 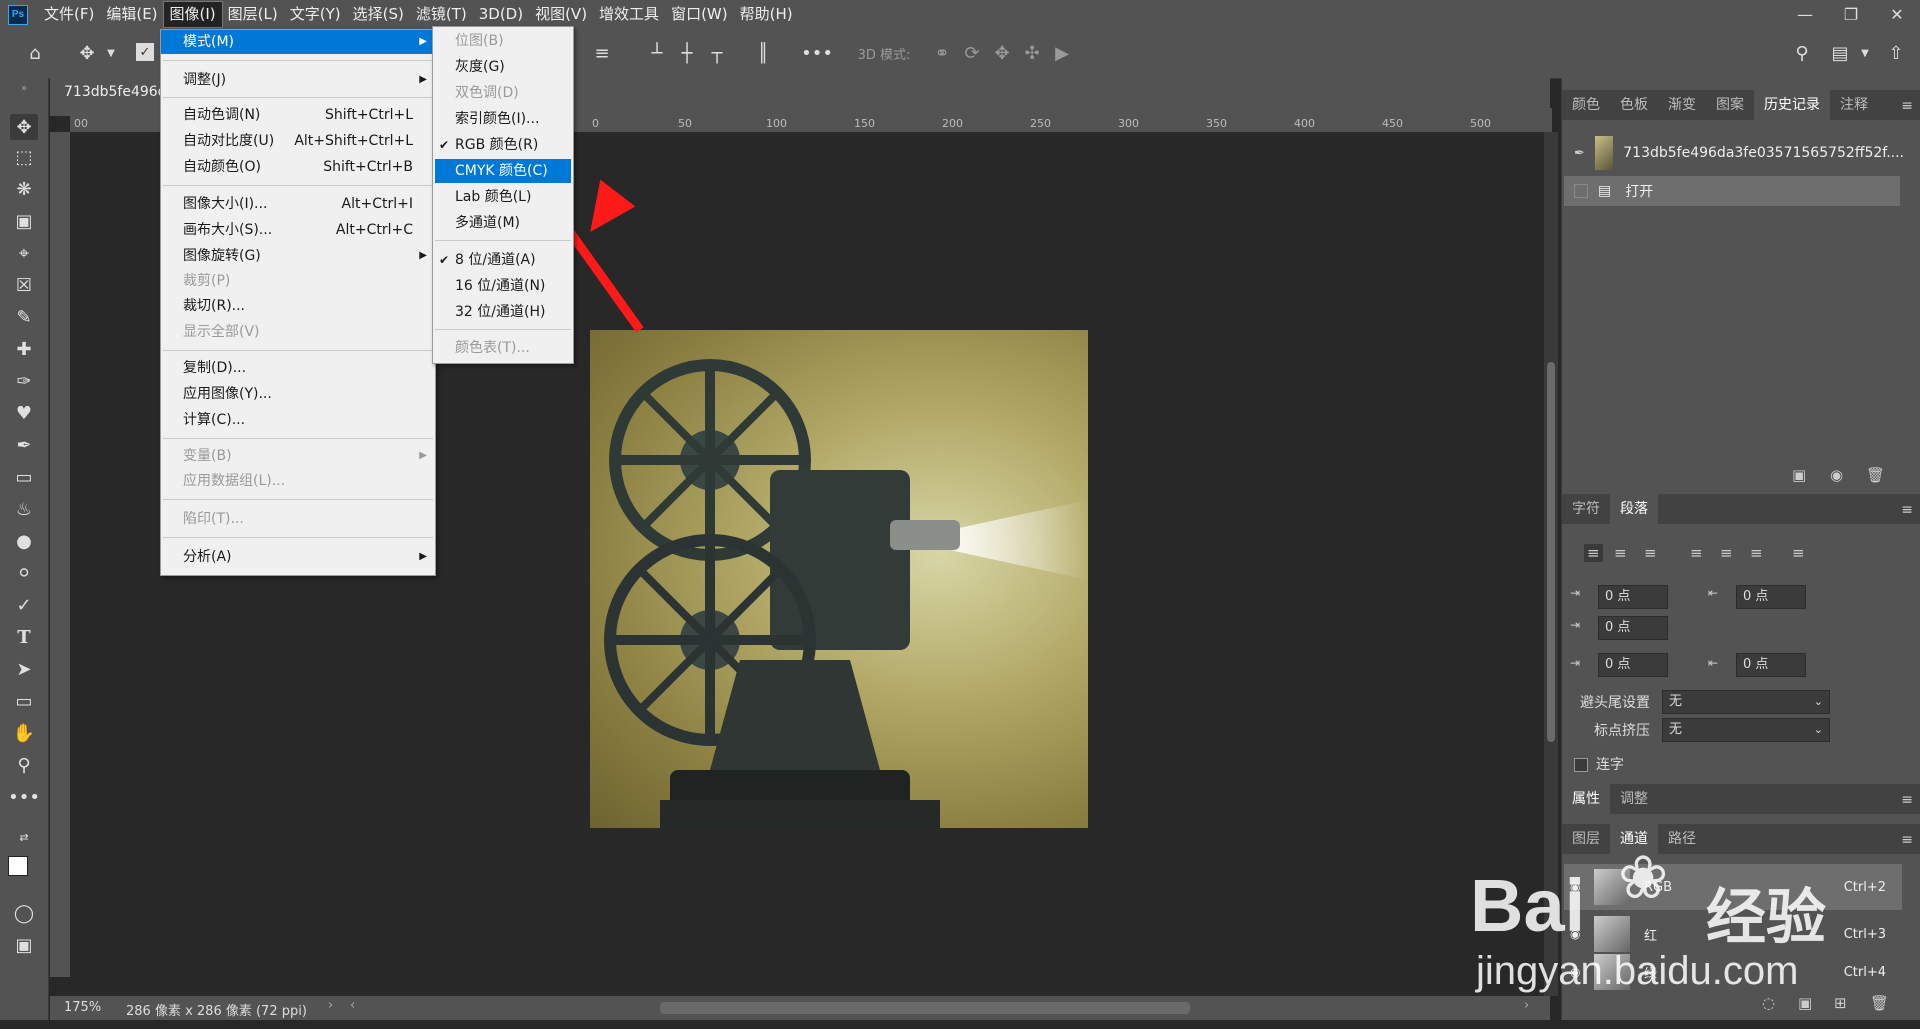 What do you see at coordinates (24, 445) in the screenshot?
I see `history-brush-tool-icon: ✒` at bounding box center [24, 445].